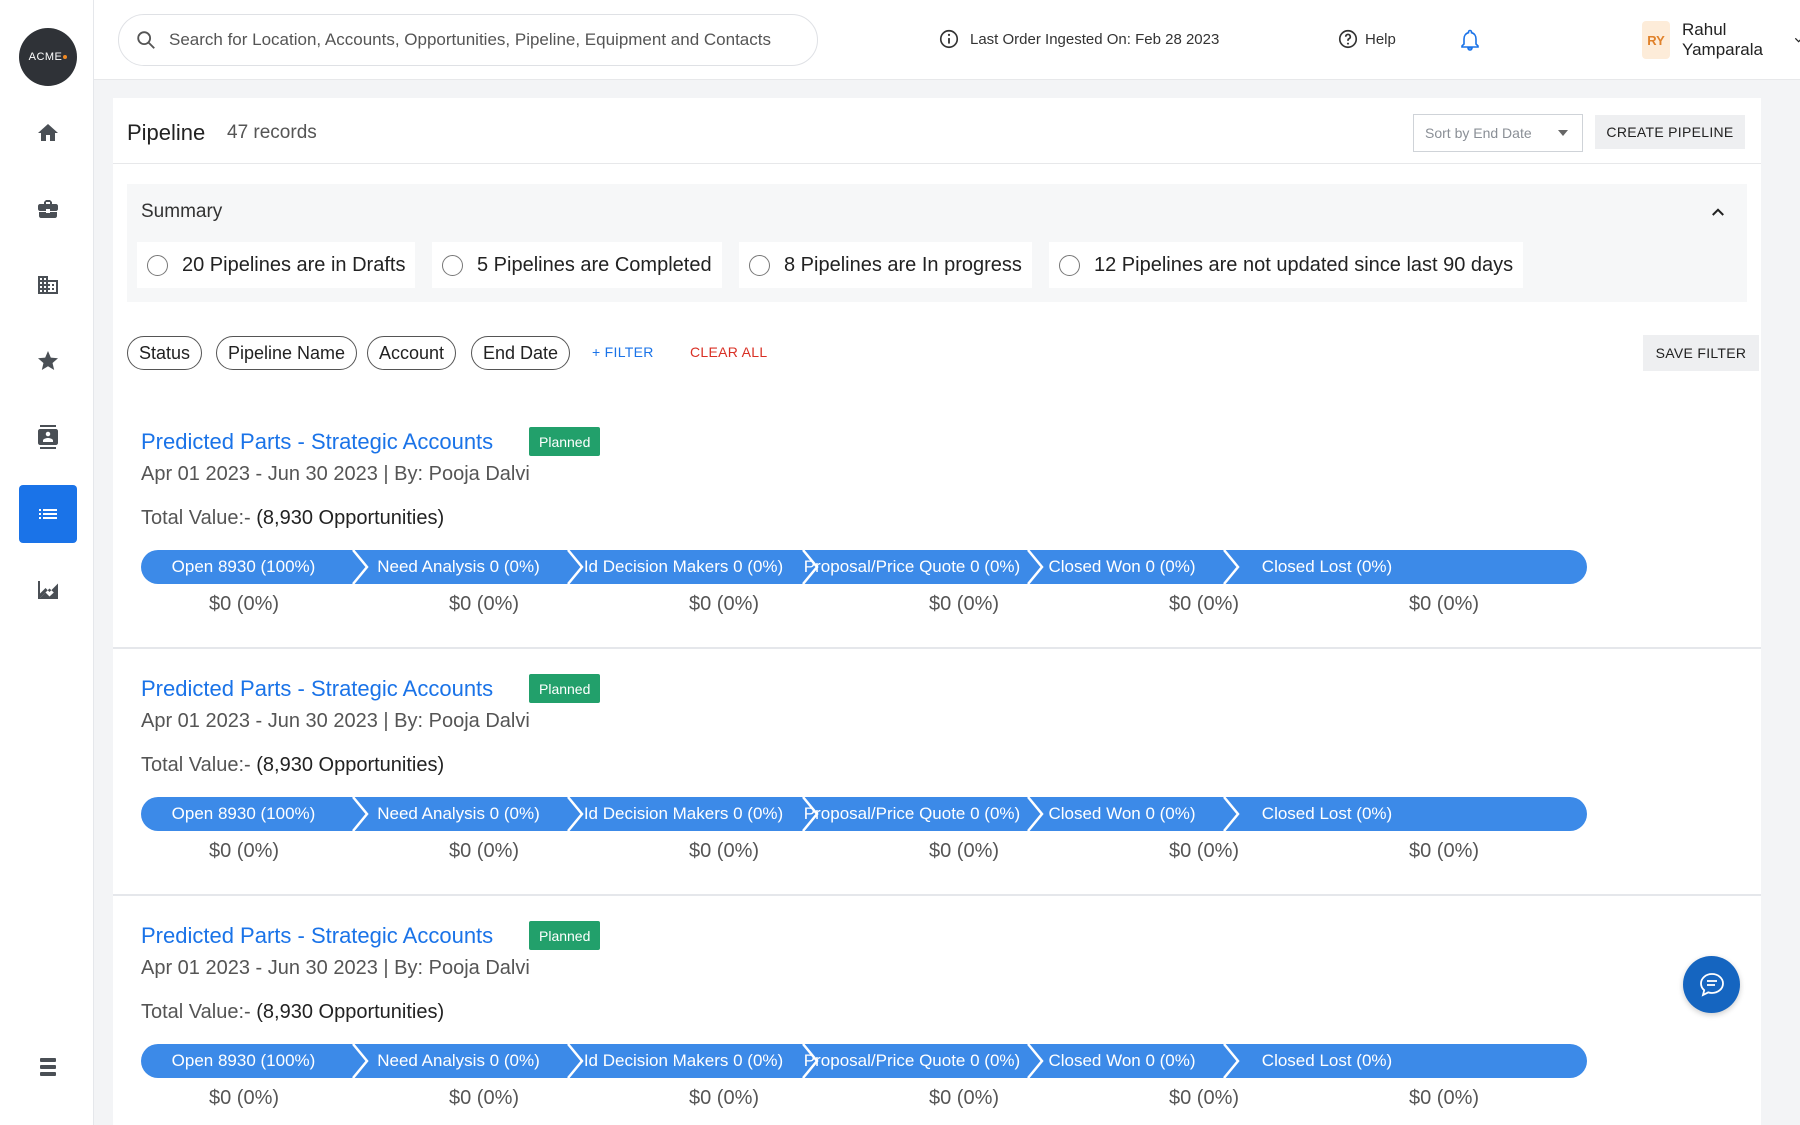 The width and height of the screenshot is (1800, 1125). I want to click on user-menu: RY Rahul Yamparala, so click(1721, 40).